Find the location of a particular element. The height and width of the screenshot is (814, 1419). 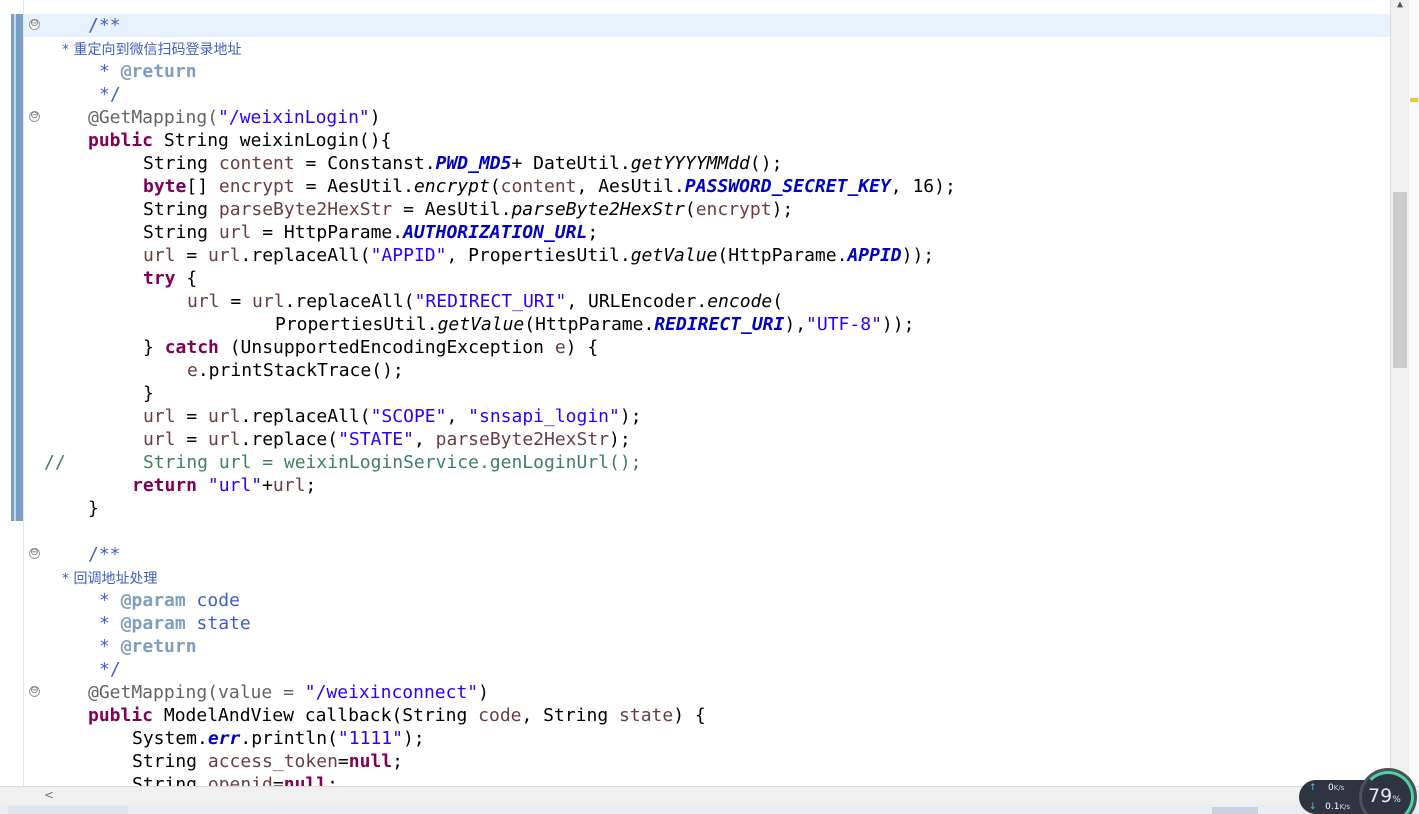

download-speed: ↓ 0.1K/s is located at coordinates (1330, 807).